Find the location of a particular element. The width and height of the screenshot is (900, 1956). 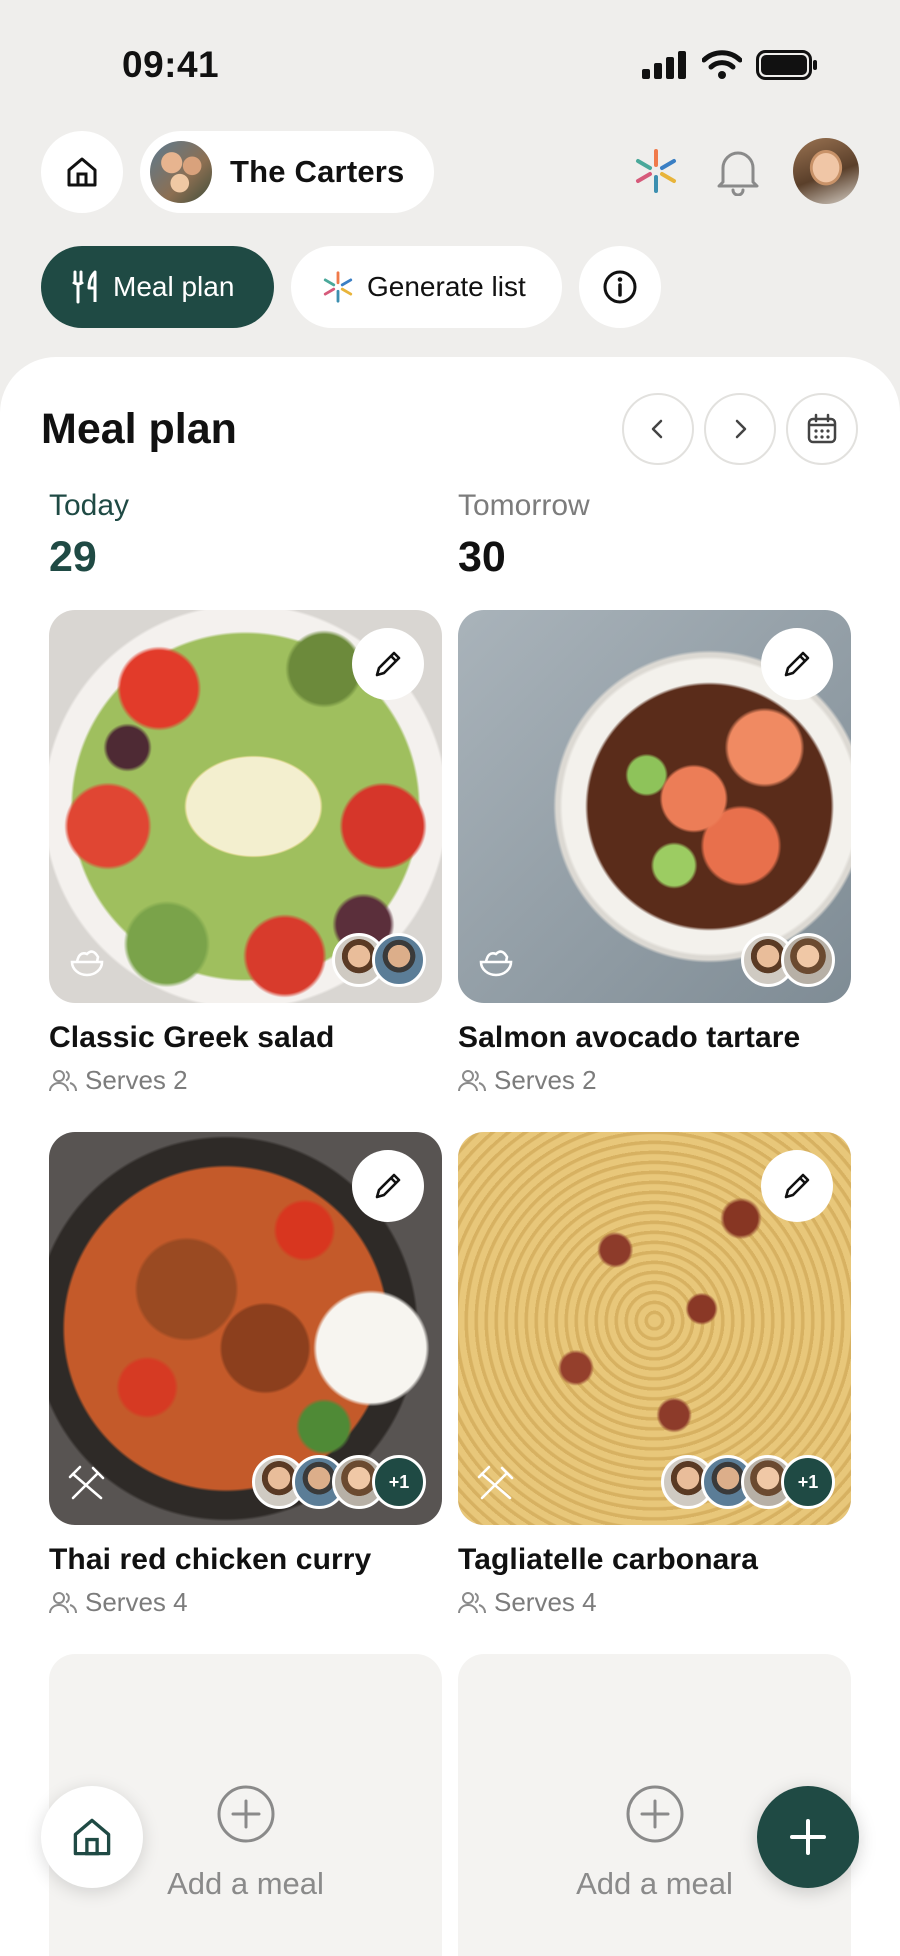

meal-title: Tagliatelle carbonara is located at coordinates (608, 1559).